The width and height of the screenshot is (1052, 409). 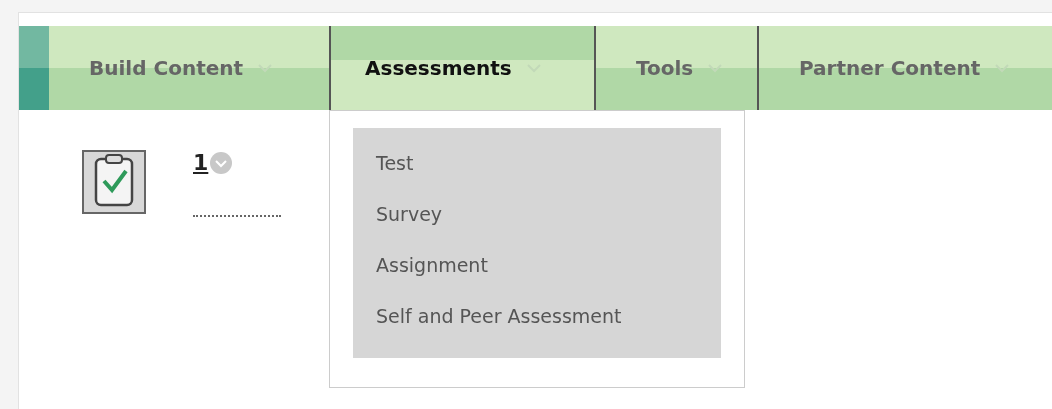 What do you see at coordinates (114, 182) in the screenshot?
I see `clipboard-check-icon` at bounding box center [114, 182].